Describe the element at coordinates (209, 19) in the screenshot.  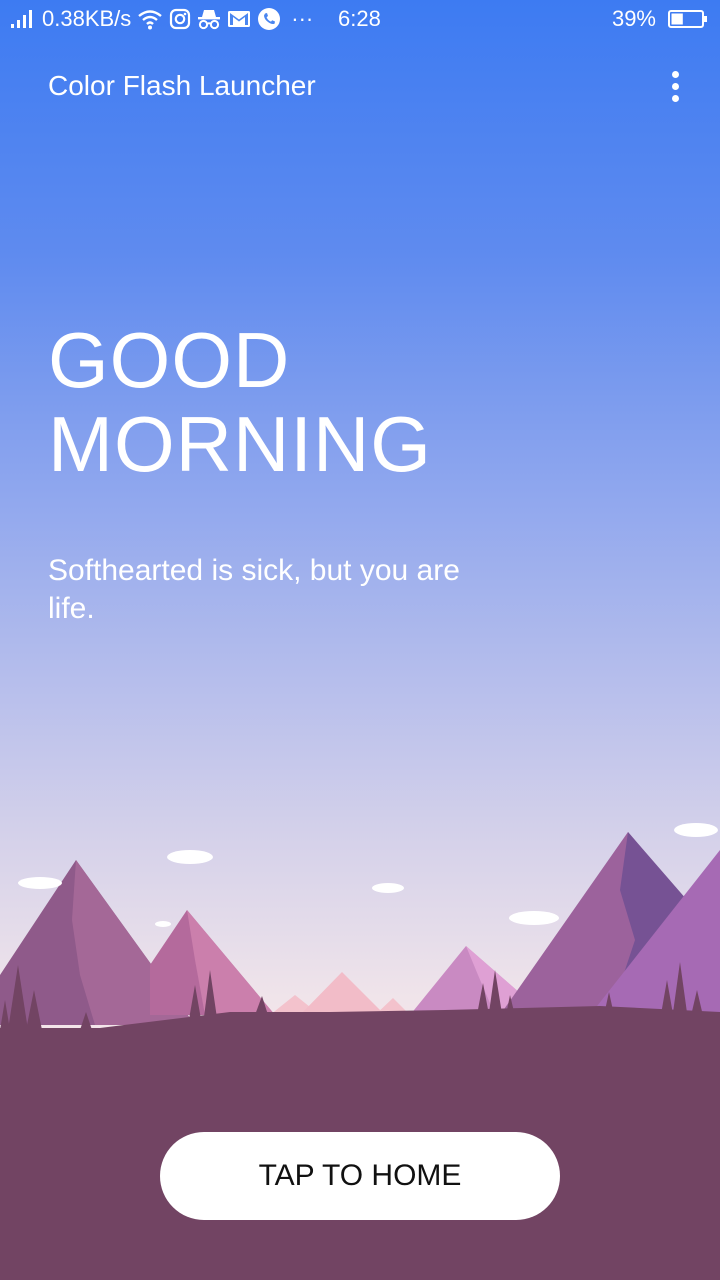
I see `incognito-icon` at that location.